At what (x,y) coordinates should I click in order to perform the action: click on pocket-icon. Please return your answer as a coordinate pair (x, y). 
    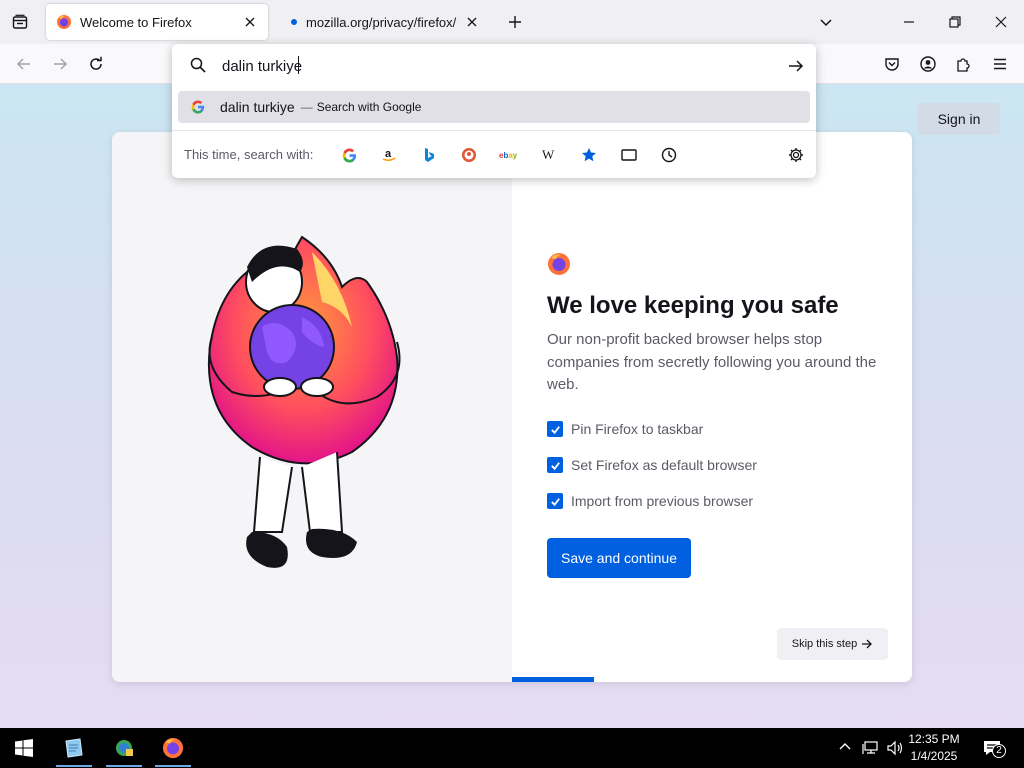
    Looking at the image, I should click on (892, 64).